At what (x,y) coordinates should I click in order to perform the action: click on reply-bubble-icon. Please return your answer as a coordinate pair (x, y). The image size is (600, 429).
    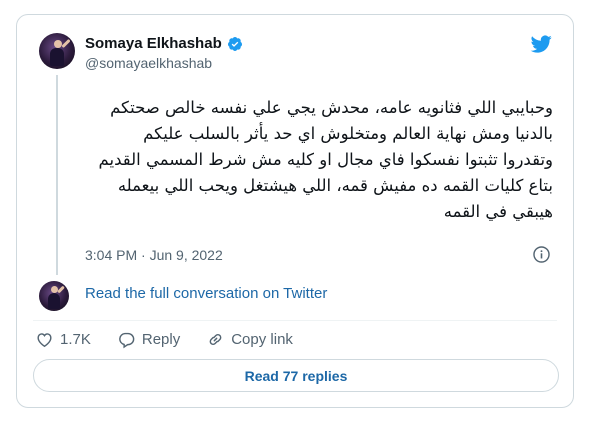
    Looking at the image, I should click on (126, 340).